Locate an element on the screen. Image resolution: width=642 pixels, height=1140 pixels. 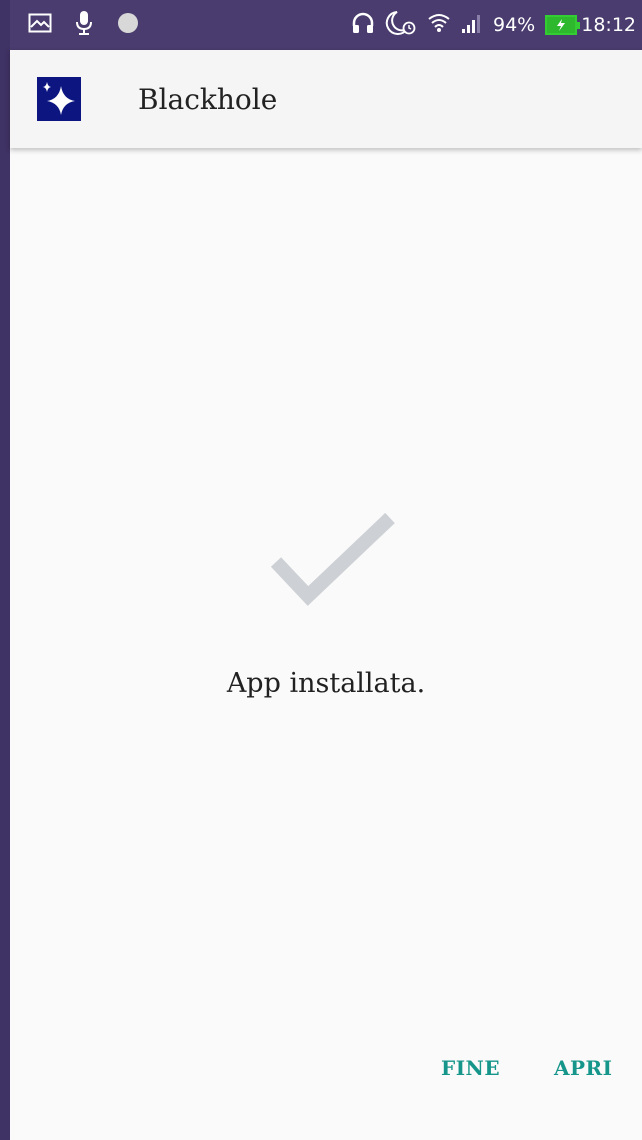
sparkle-icon is located at coordinates (59, 99).